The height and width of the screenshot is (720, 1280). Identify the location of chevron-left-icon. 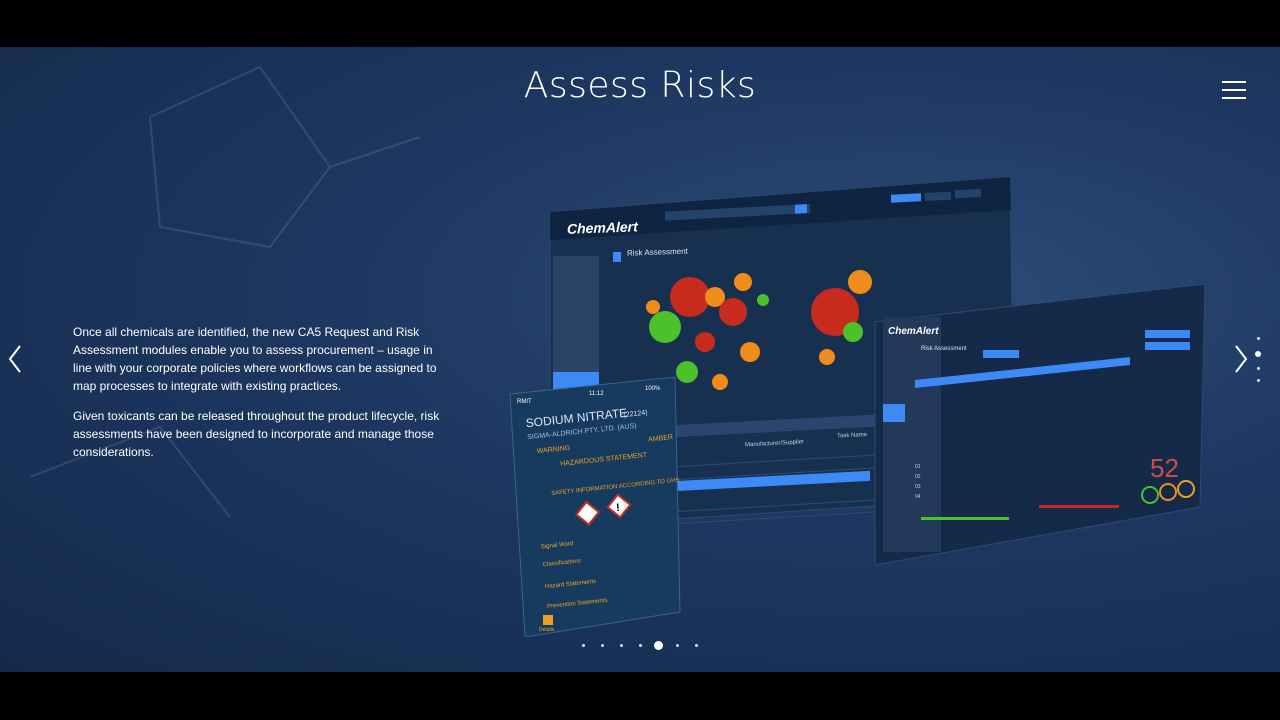
(16, 359).